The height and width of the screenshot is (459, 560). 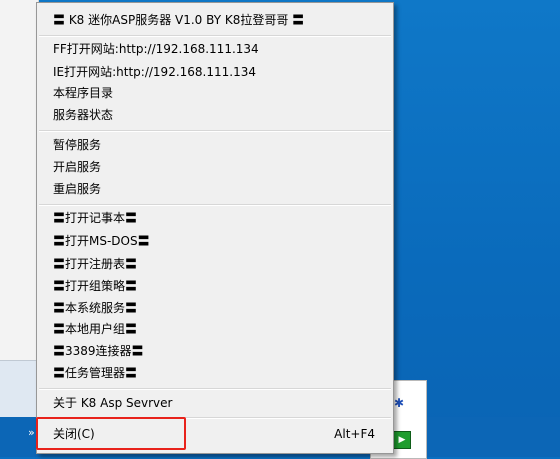 I want to click on menu-title: 〓 K8 迷你ASP服务器 V1.0 BY K8拉登哥哥 〓, so click(x=179, y=20).